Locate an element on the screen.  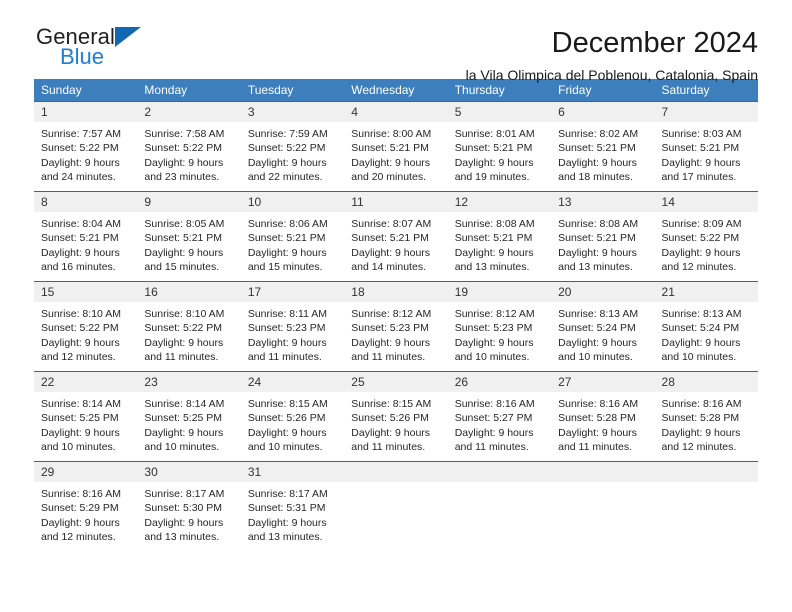
triangle-logo-icon is located at coordinates (127, 37).